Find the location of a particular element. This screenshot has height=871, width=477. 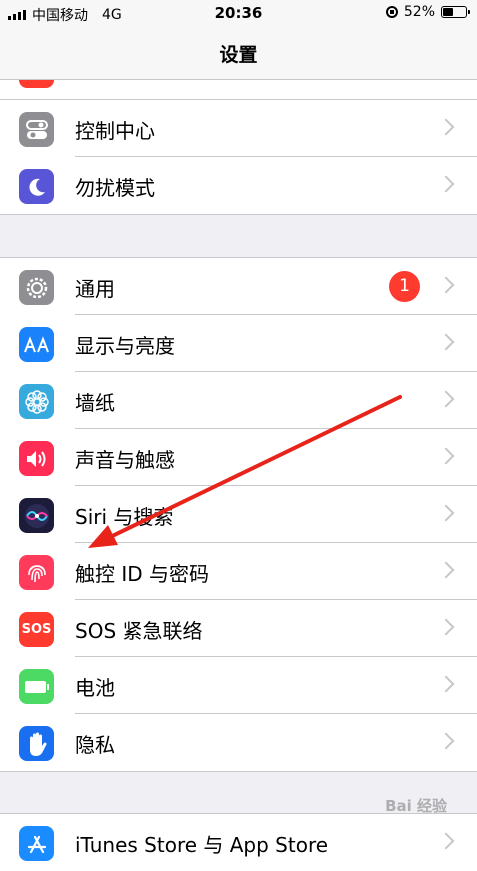

settings-row-siri-search: Siri 与搜索 is located at coordinates (238, 514).